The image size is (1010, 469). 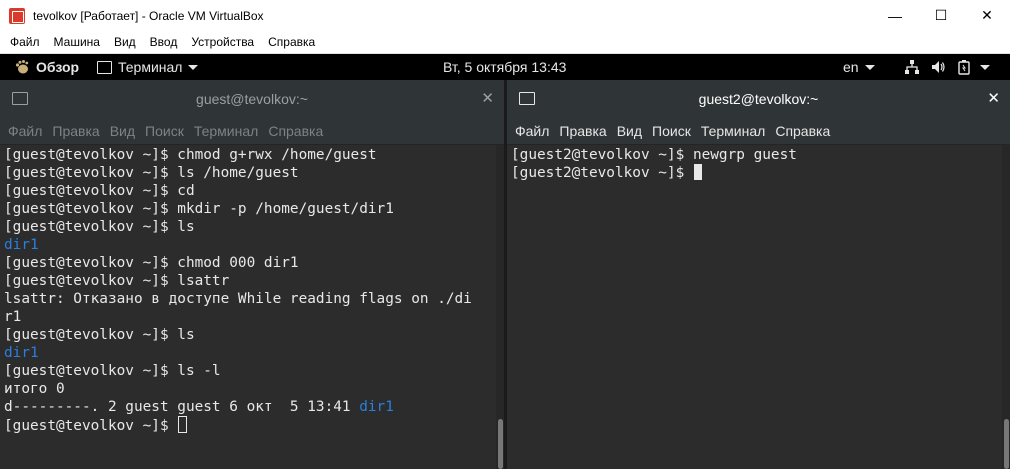 I want to click on terminal-line: [guest2@tevolkov ~]$, so click(x=756, y=173).